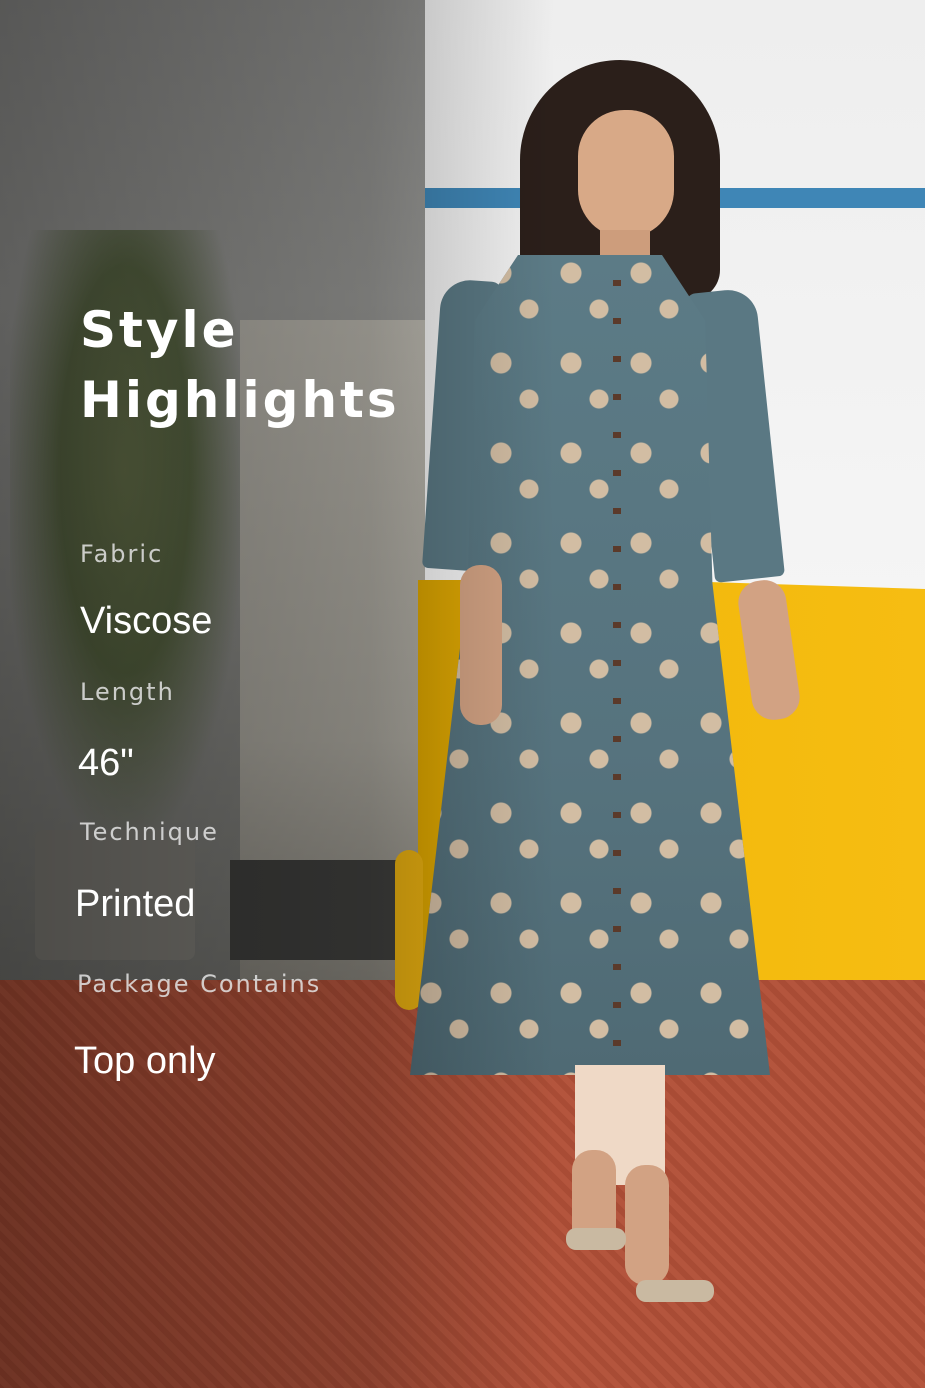  What do you see at coordinates (106, 763) in the screenshot?
I see `length-value: 46"` at bounding box center [106, 763].